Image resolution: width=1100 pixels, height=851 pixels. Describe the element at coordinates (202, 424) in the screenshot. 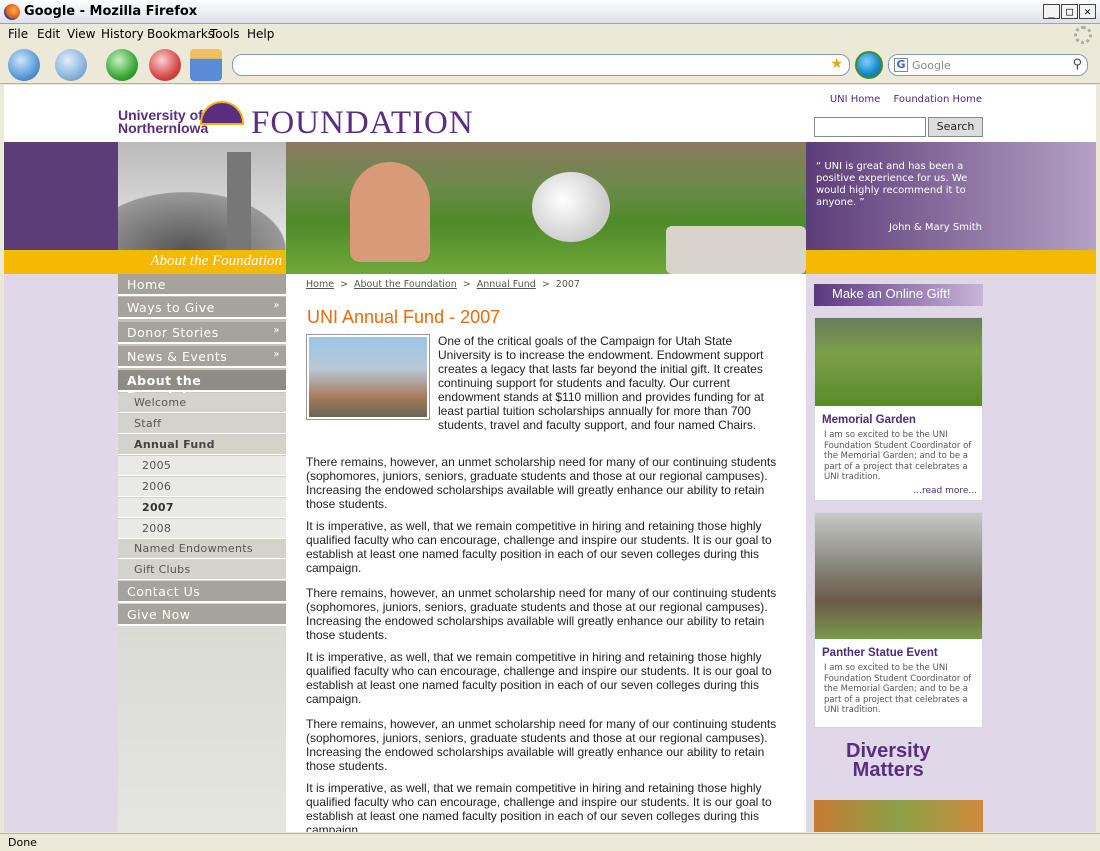

I see `sidebar-item-staff: Staff` at that location.